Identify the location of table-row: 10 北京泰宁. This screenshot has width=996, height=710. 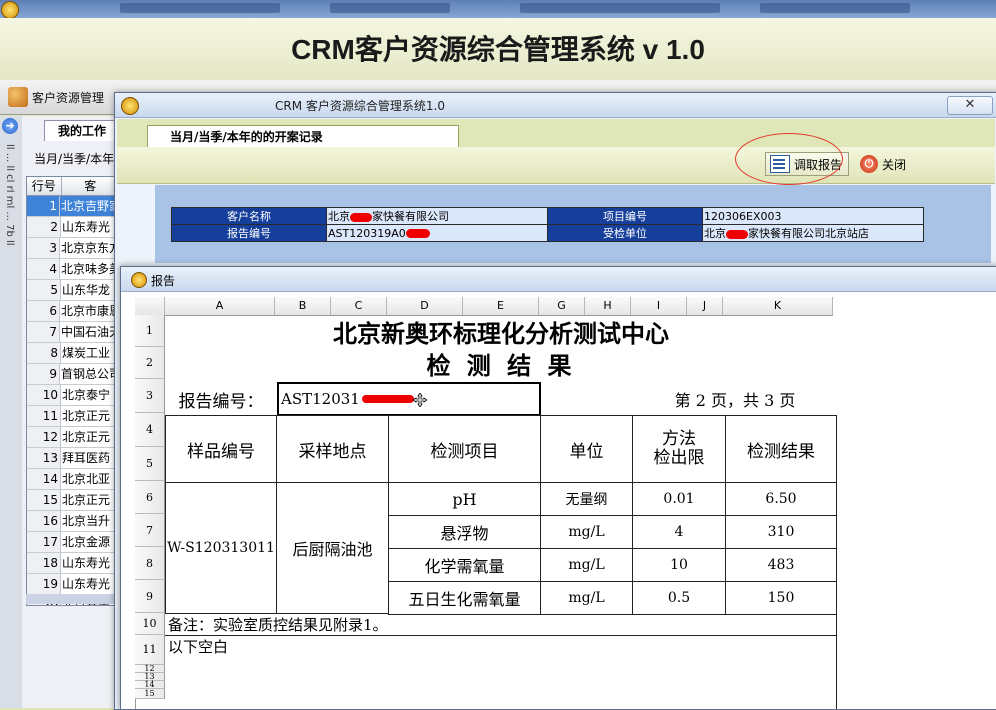
(73, 395).